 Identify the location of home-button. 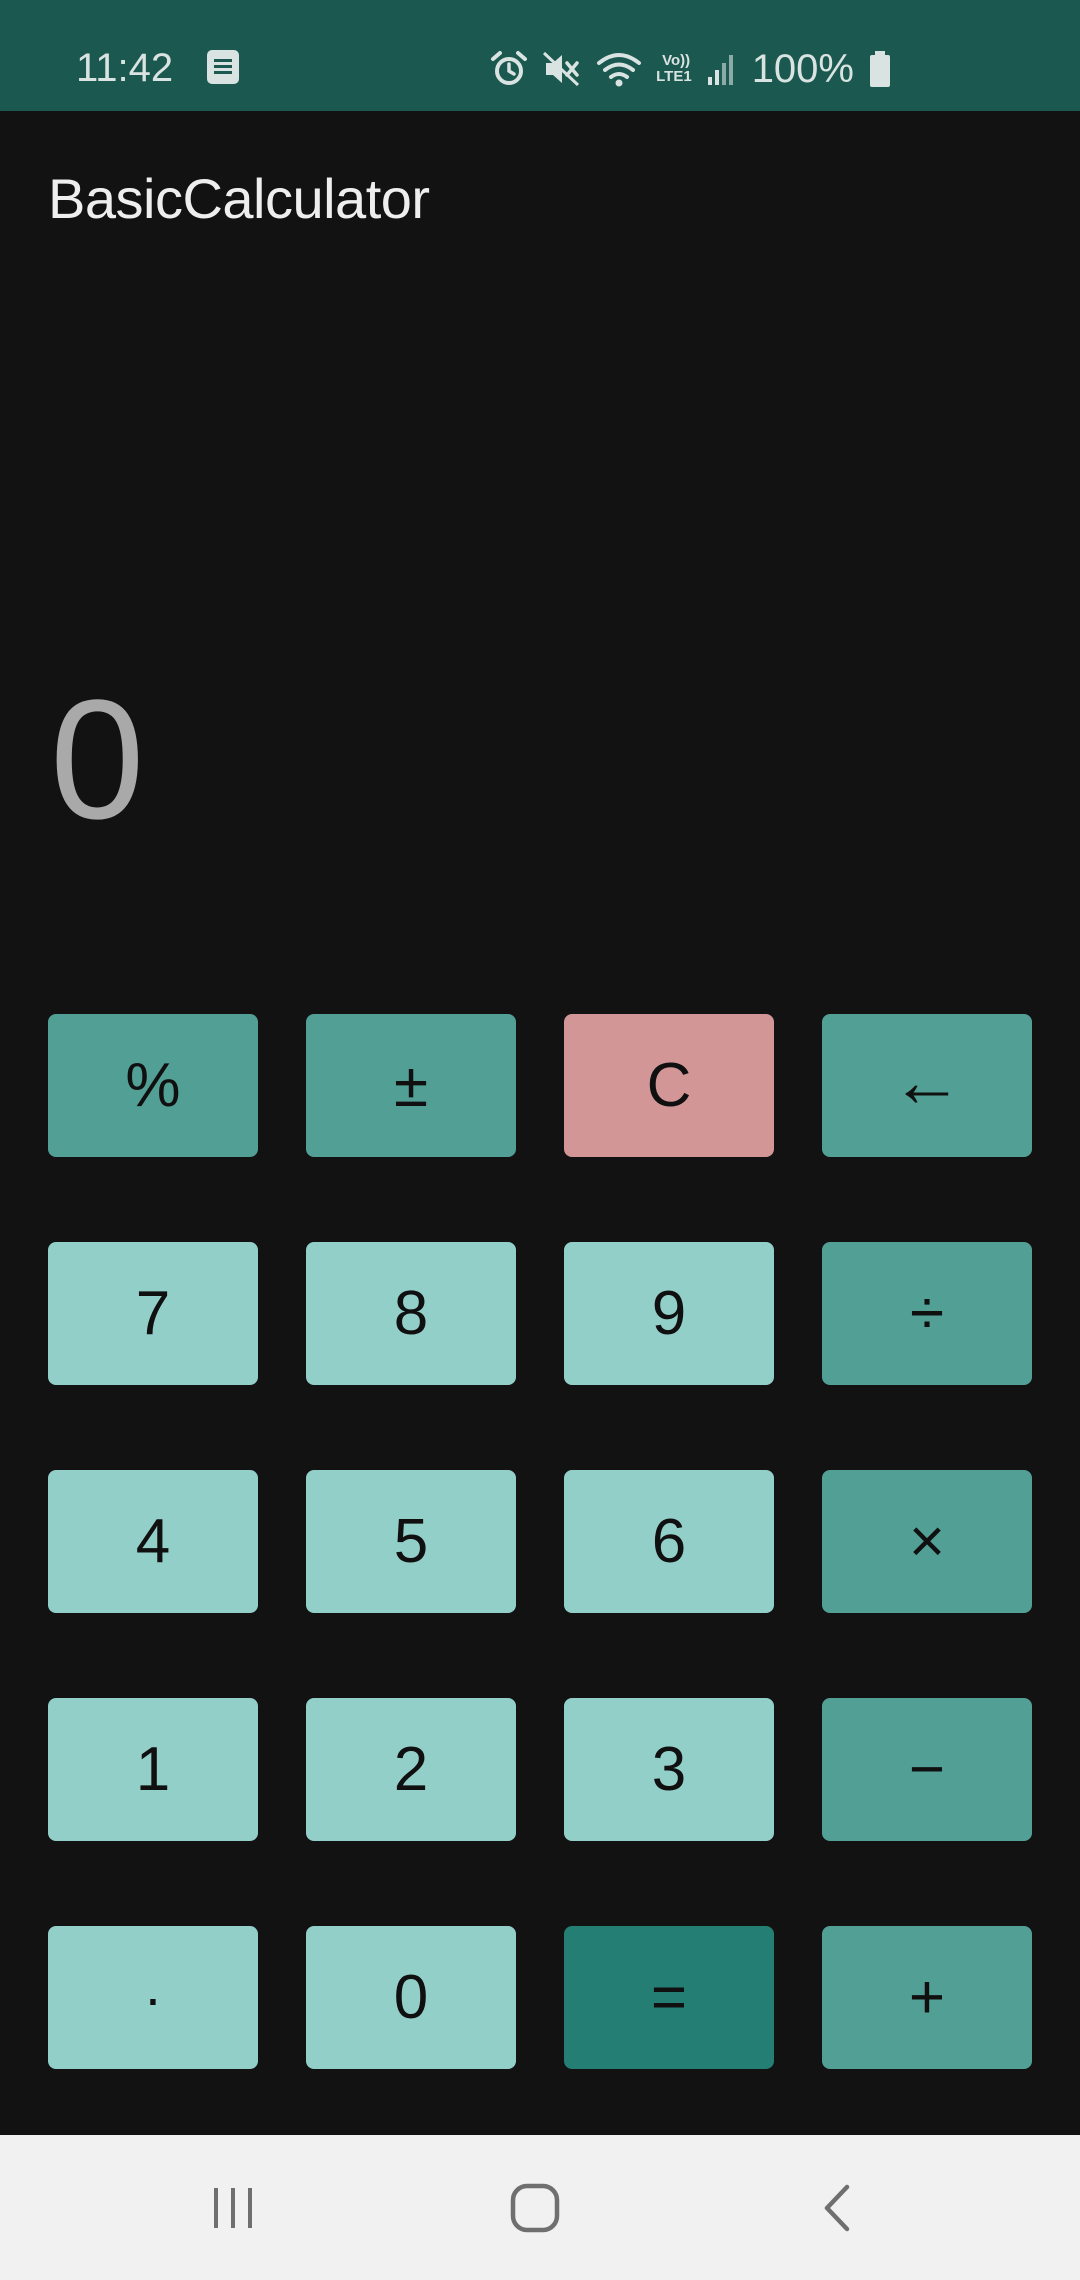
(535, 2207).